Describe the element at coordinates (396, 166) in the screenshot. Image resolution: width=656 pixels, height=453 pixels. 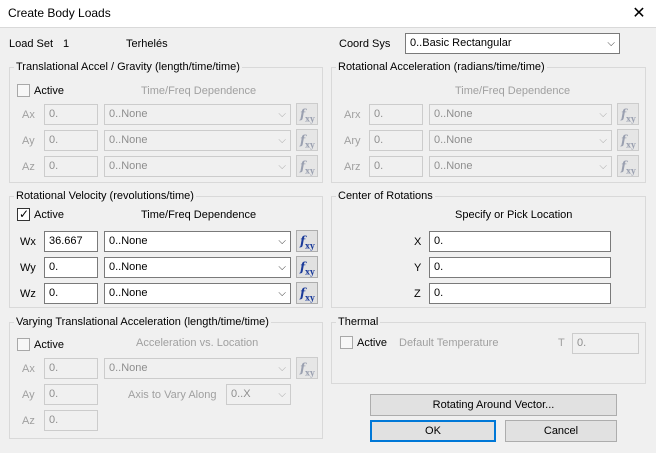
I see `arz-input: 0.` at that location.